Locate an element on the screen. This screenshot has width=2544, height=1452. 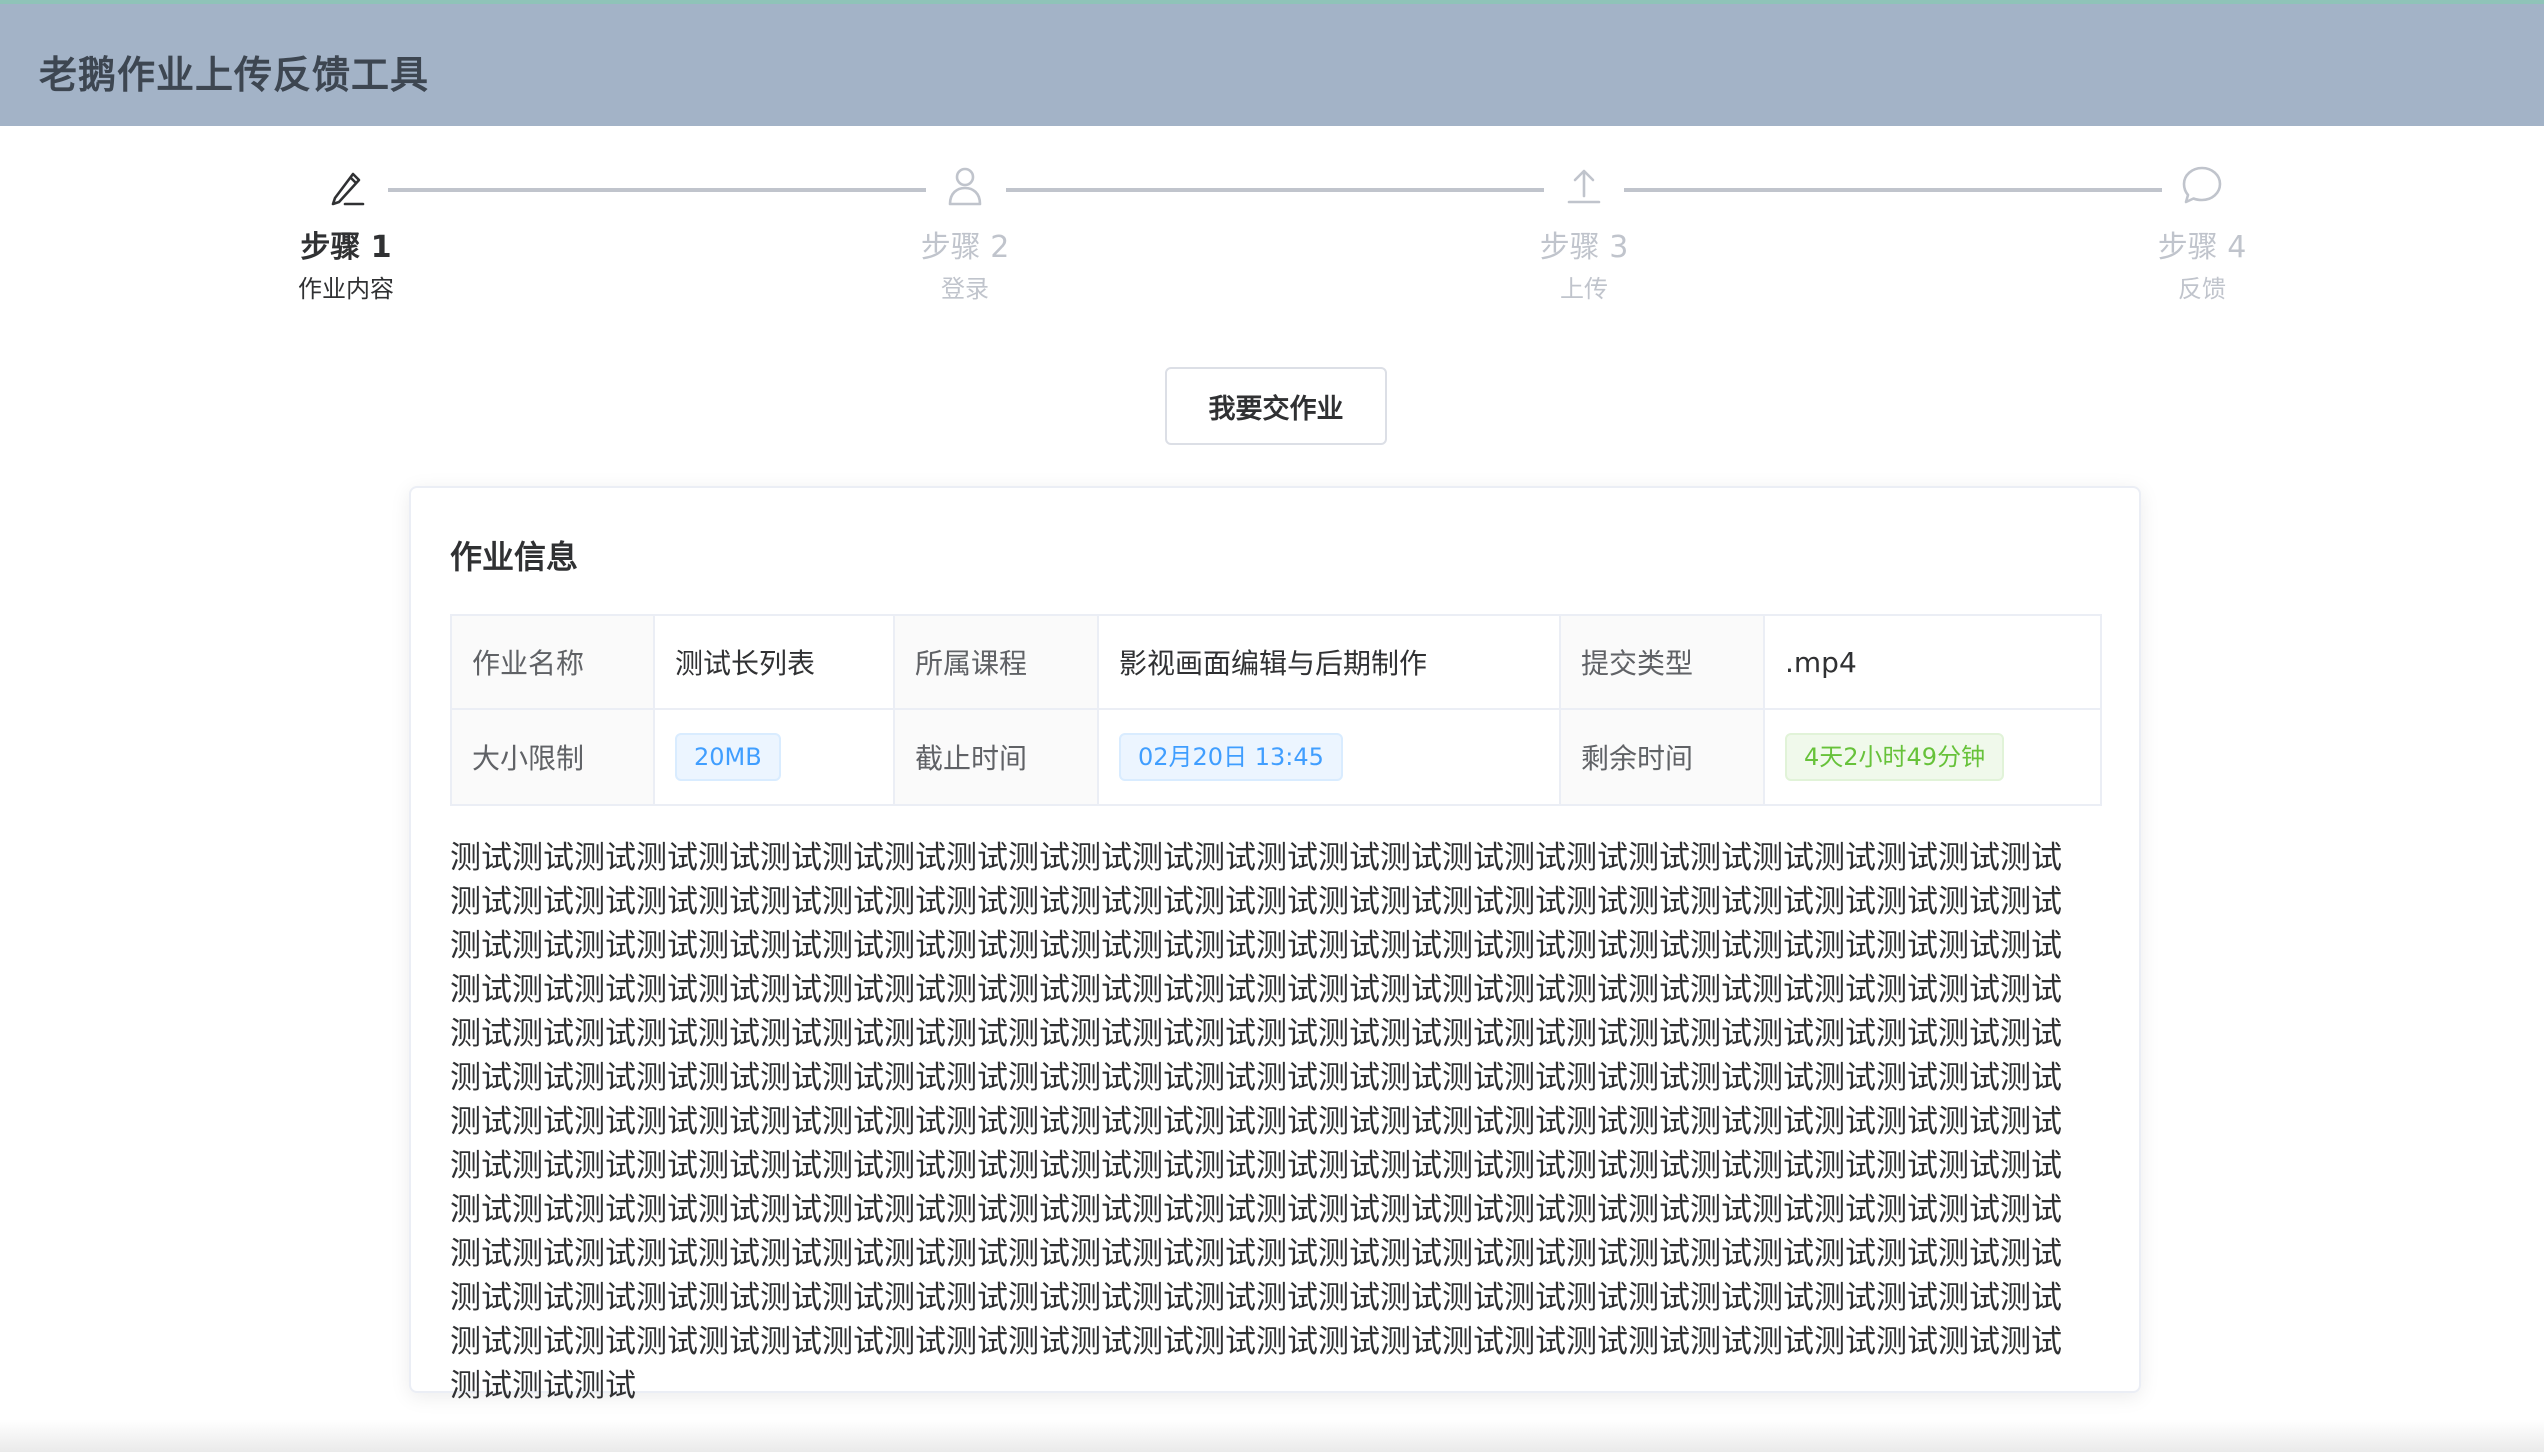
value-remaining-time-cell: 4天2小时49分钟 is located at coordinates (1932, 757).